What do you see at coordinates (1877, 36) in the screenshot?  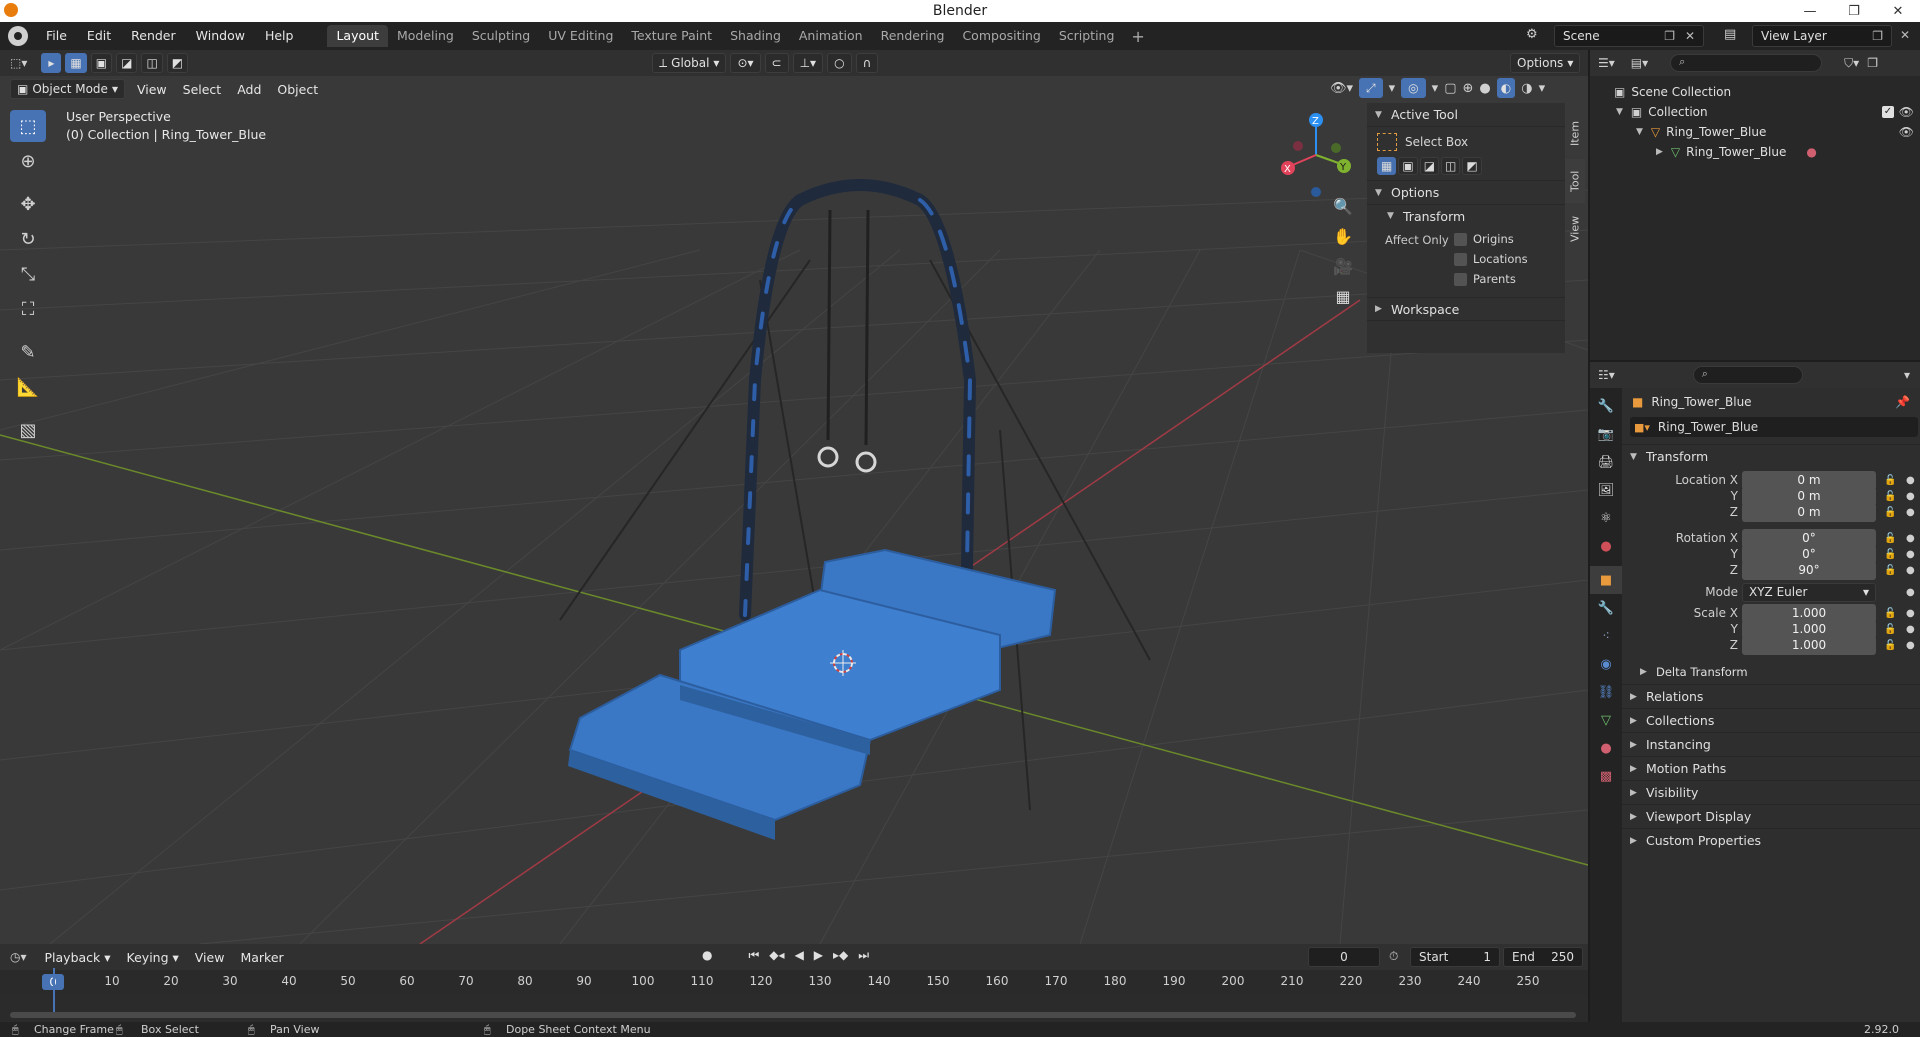 I see `new-view-layer-icon: ❐` at bounding box center [1877, 36].